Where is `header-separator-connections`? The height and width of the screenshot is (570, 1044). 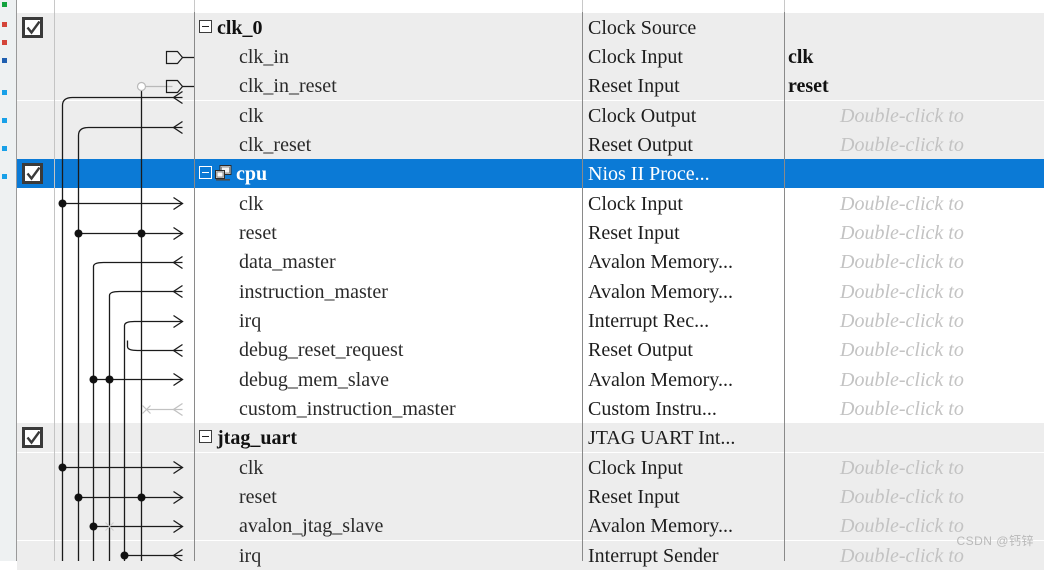 header-separator-connections is located at coordinates (54, 6).